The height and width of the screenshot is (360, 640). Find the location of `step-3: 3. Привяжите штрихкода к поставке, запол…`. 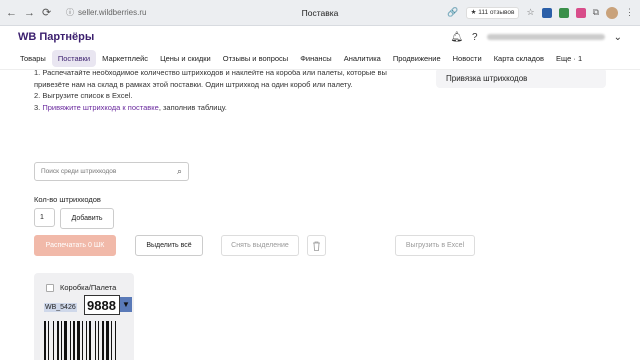

step-3: 3. Привяжите штрихкода к поставке, запол… is located at coordinates (224, 108).